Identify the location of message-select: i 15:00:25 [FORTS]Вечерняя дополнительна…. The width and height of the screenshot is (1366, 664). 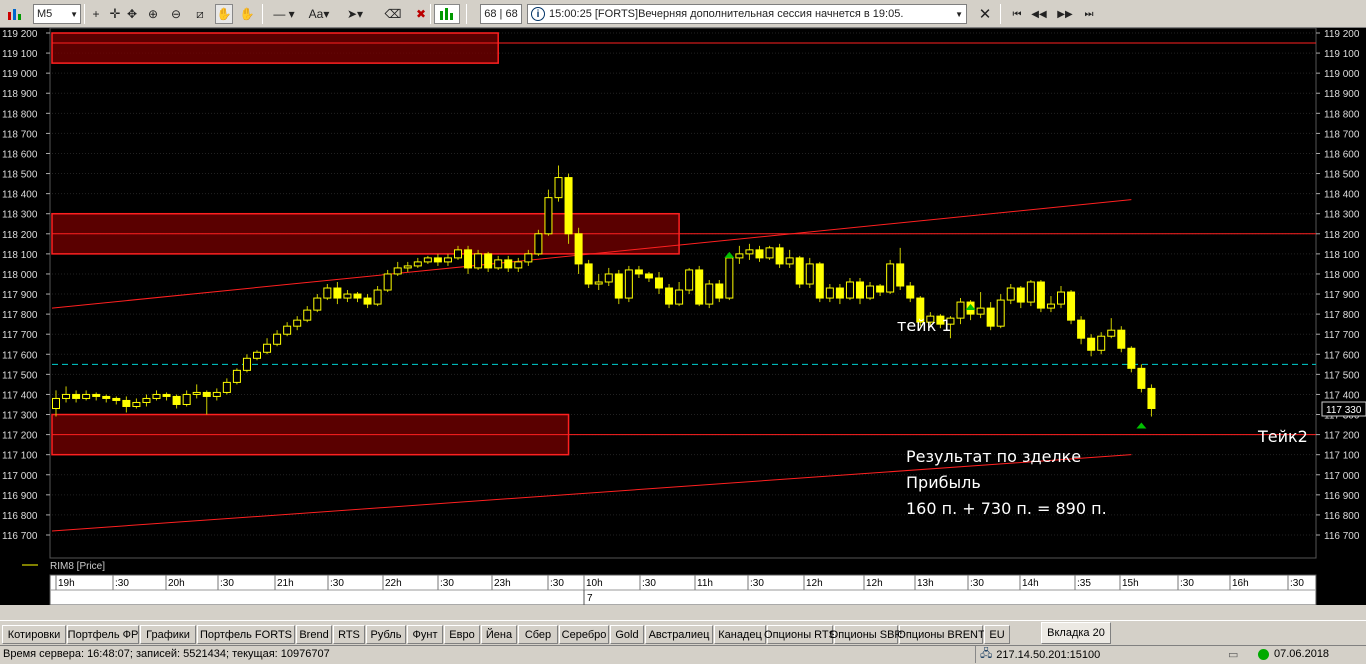
(747, 14).